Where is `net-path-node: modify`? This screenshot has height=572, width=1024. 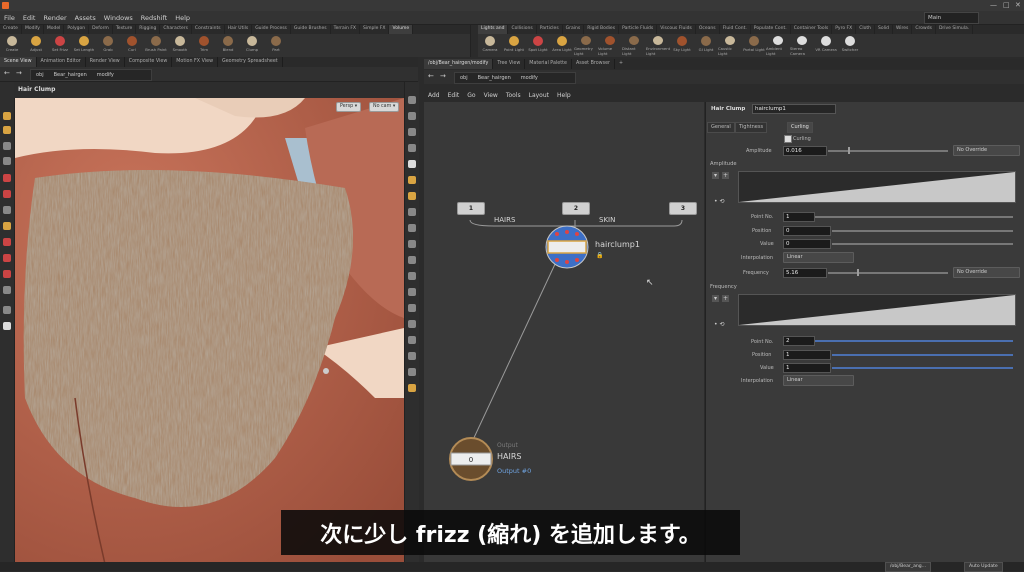 net-path-node: modify is located at coordinates (529, 78).